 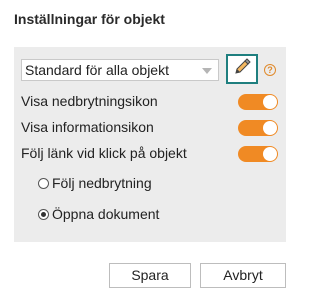 I want to click on chevron-down-icon, so click(x=207, y=71).